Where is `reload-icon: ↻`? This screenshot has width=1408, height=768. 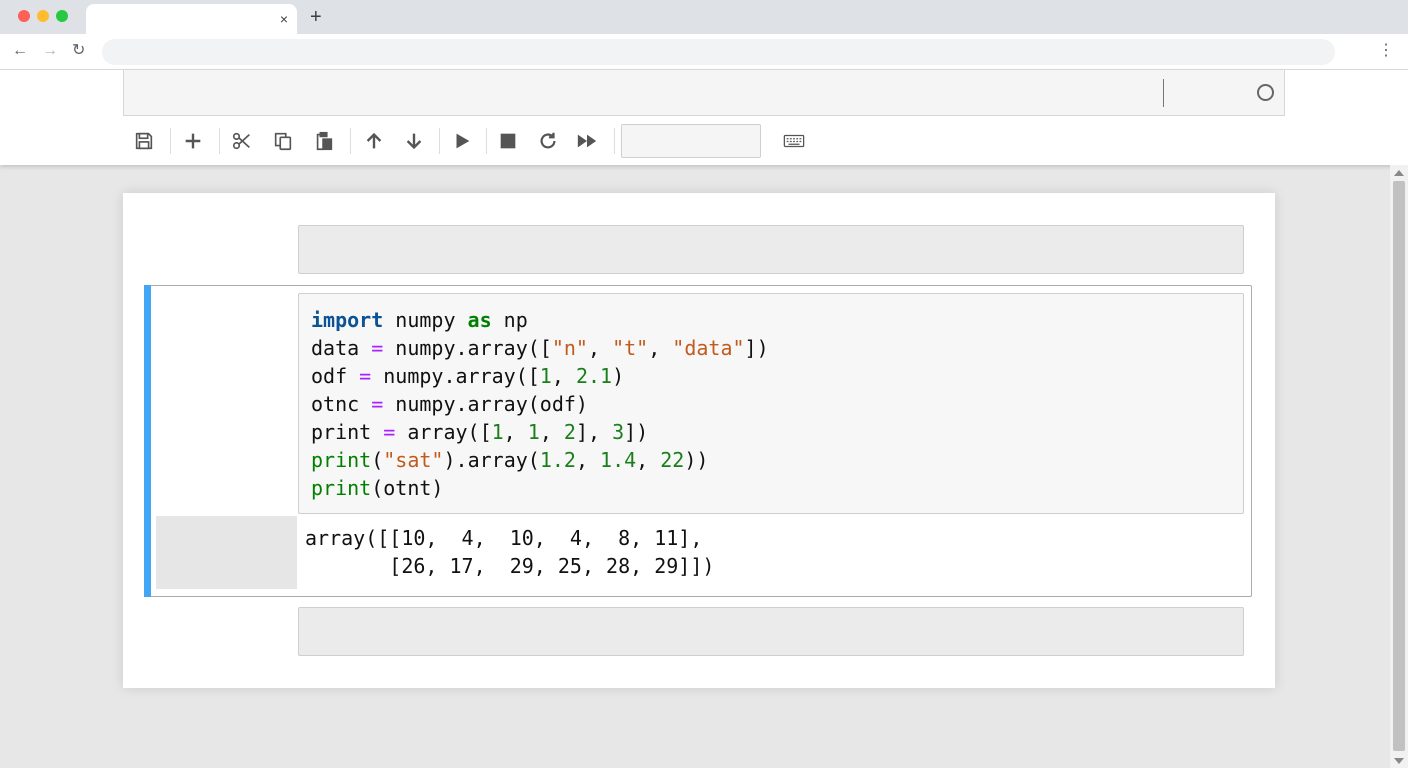
reload-icon: ↻ is located at coordinates (78, 51).